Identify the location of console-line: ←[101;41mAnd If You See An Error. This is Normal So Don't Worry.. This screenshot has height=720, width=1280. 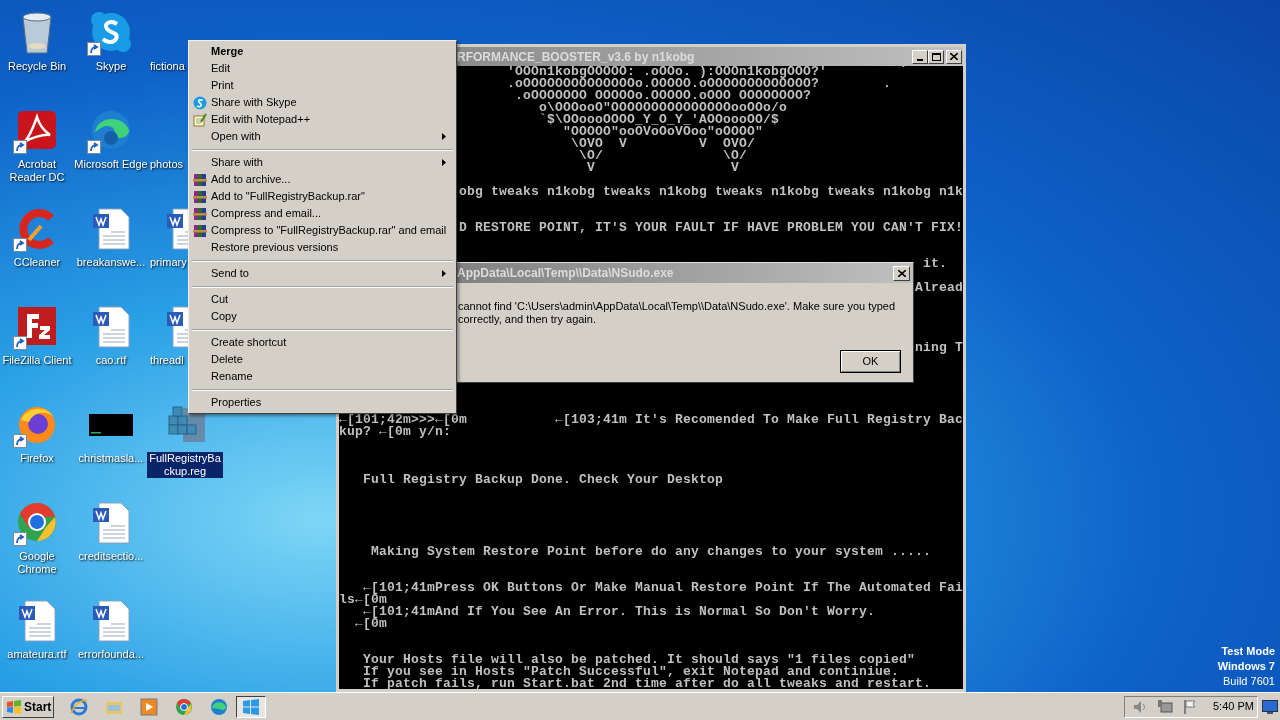
(619, 612).